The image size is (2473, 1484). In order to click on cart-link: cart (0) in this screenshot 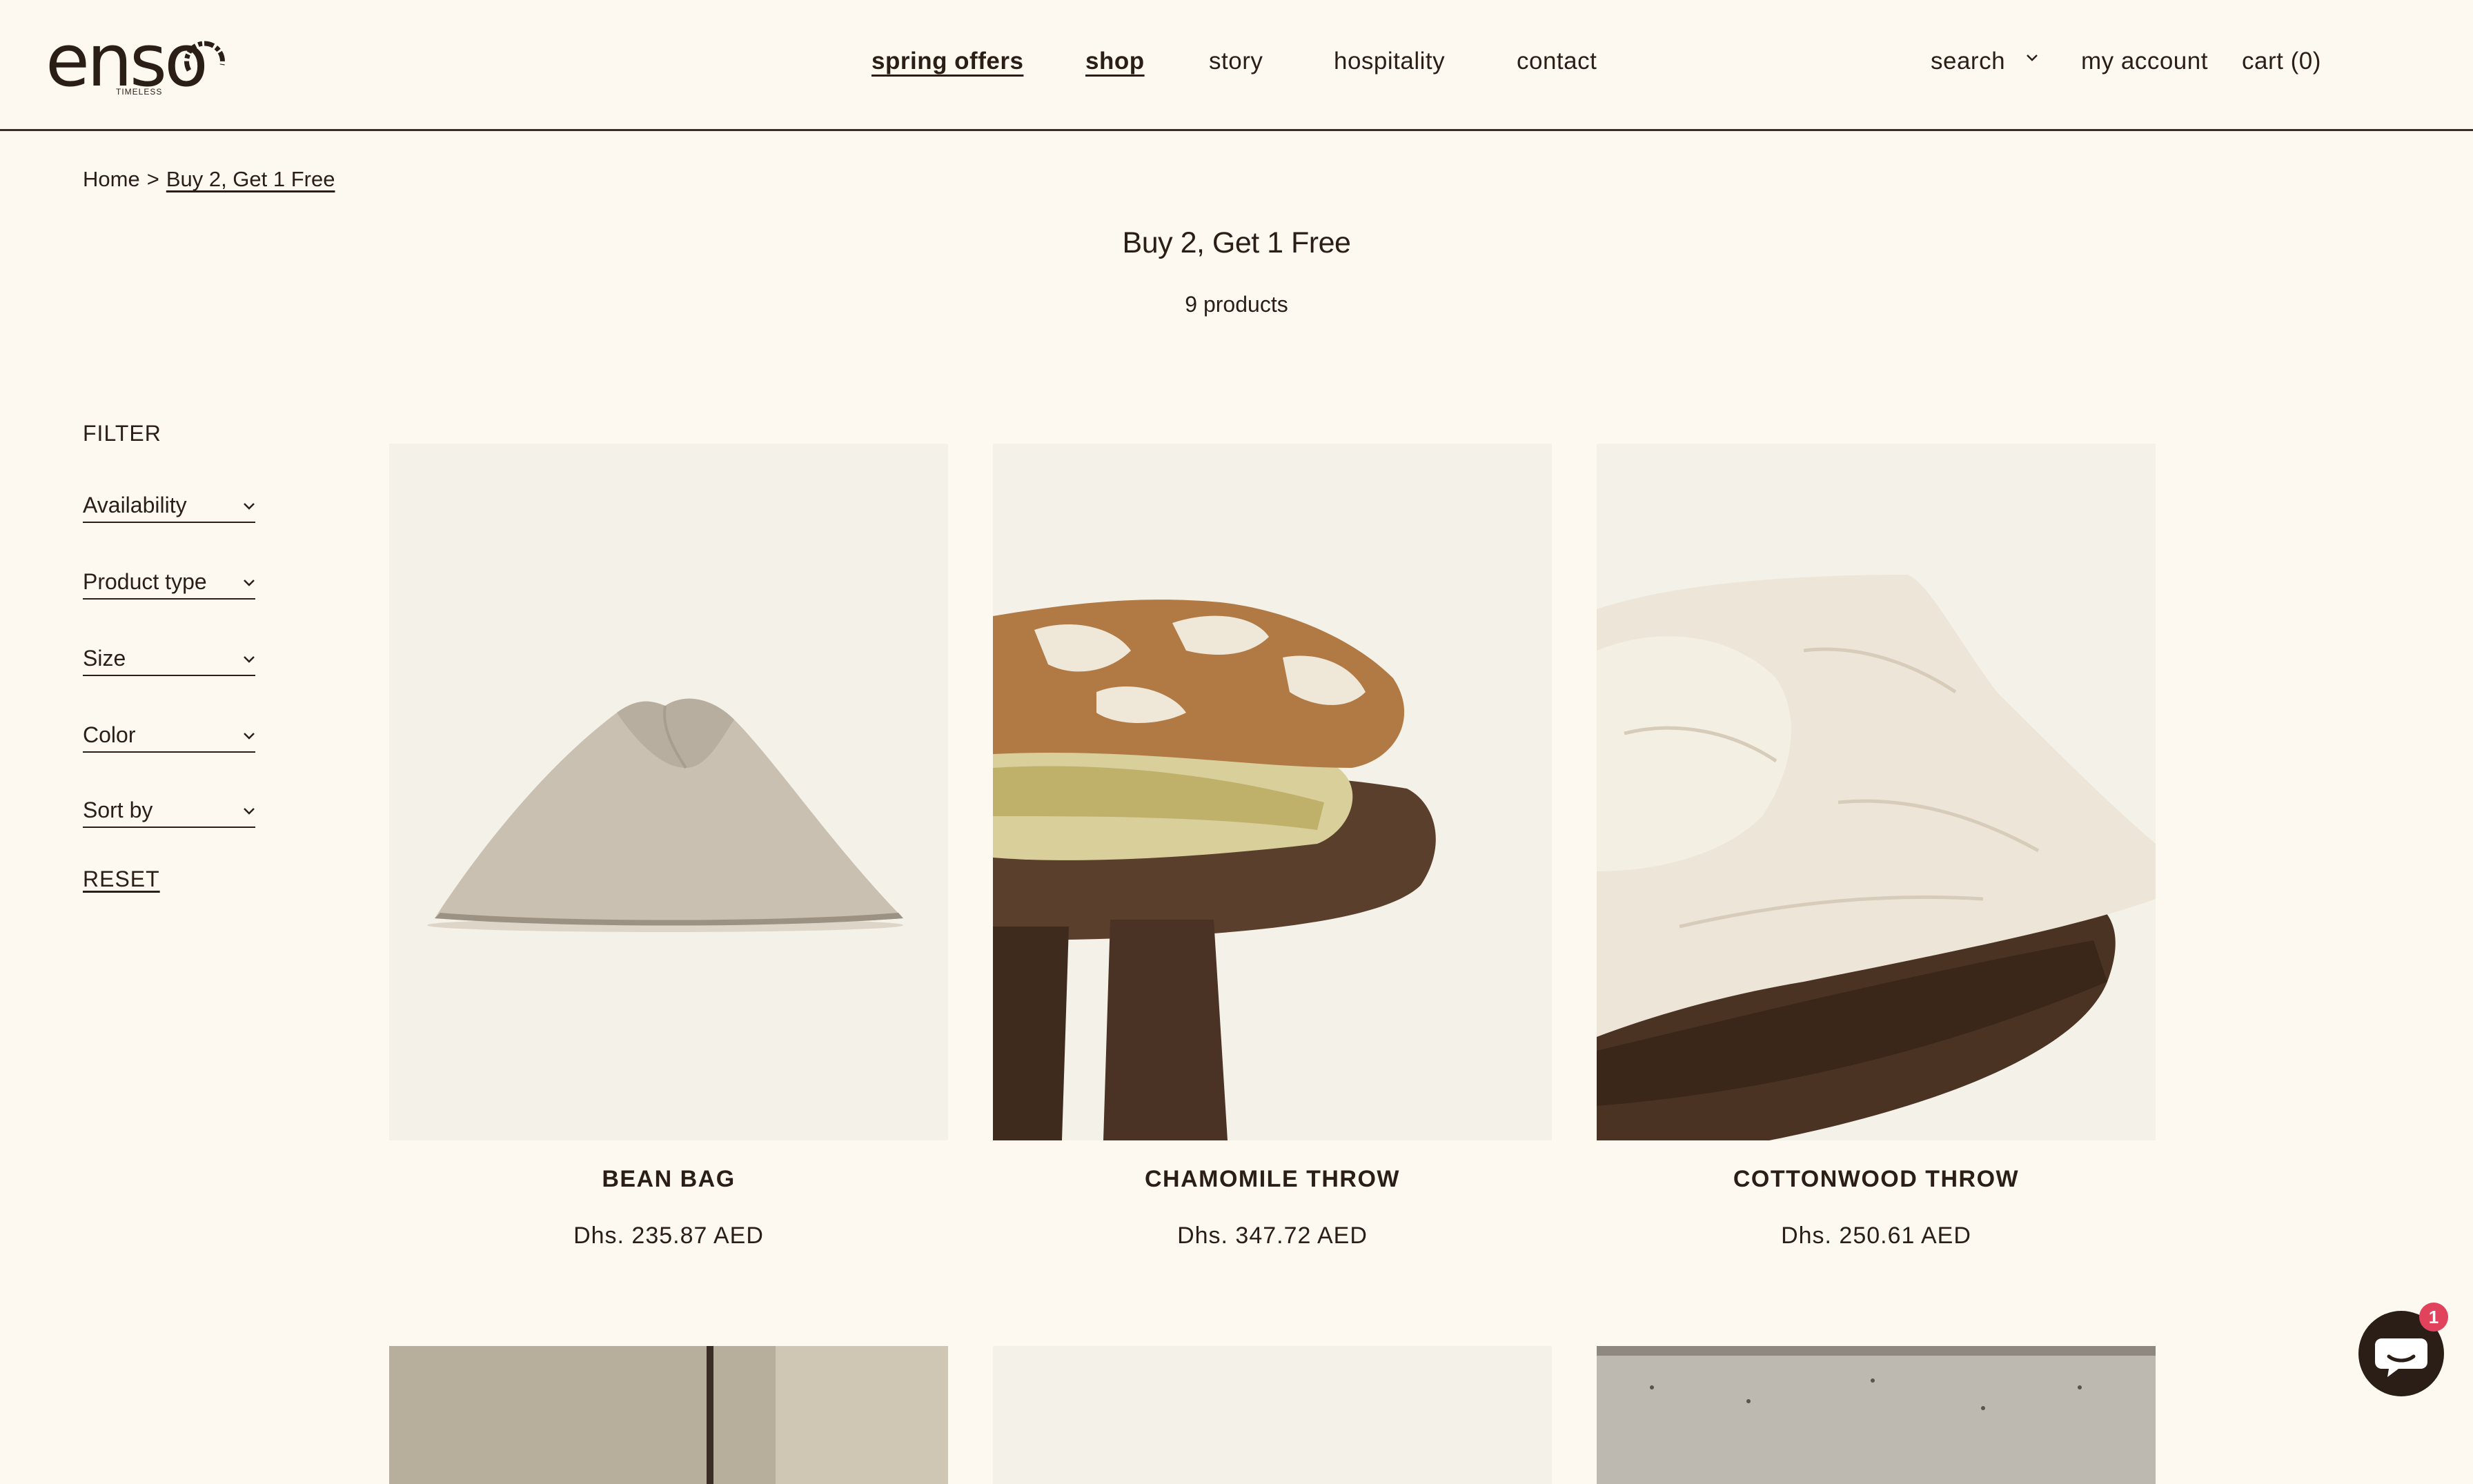, I will do `click(2281, 61)`.